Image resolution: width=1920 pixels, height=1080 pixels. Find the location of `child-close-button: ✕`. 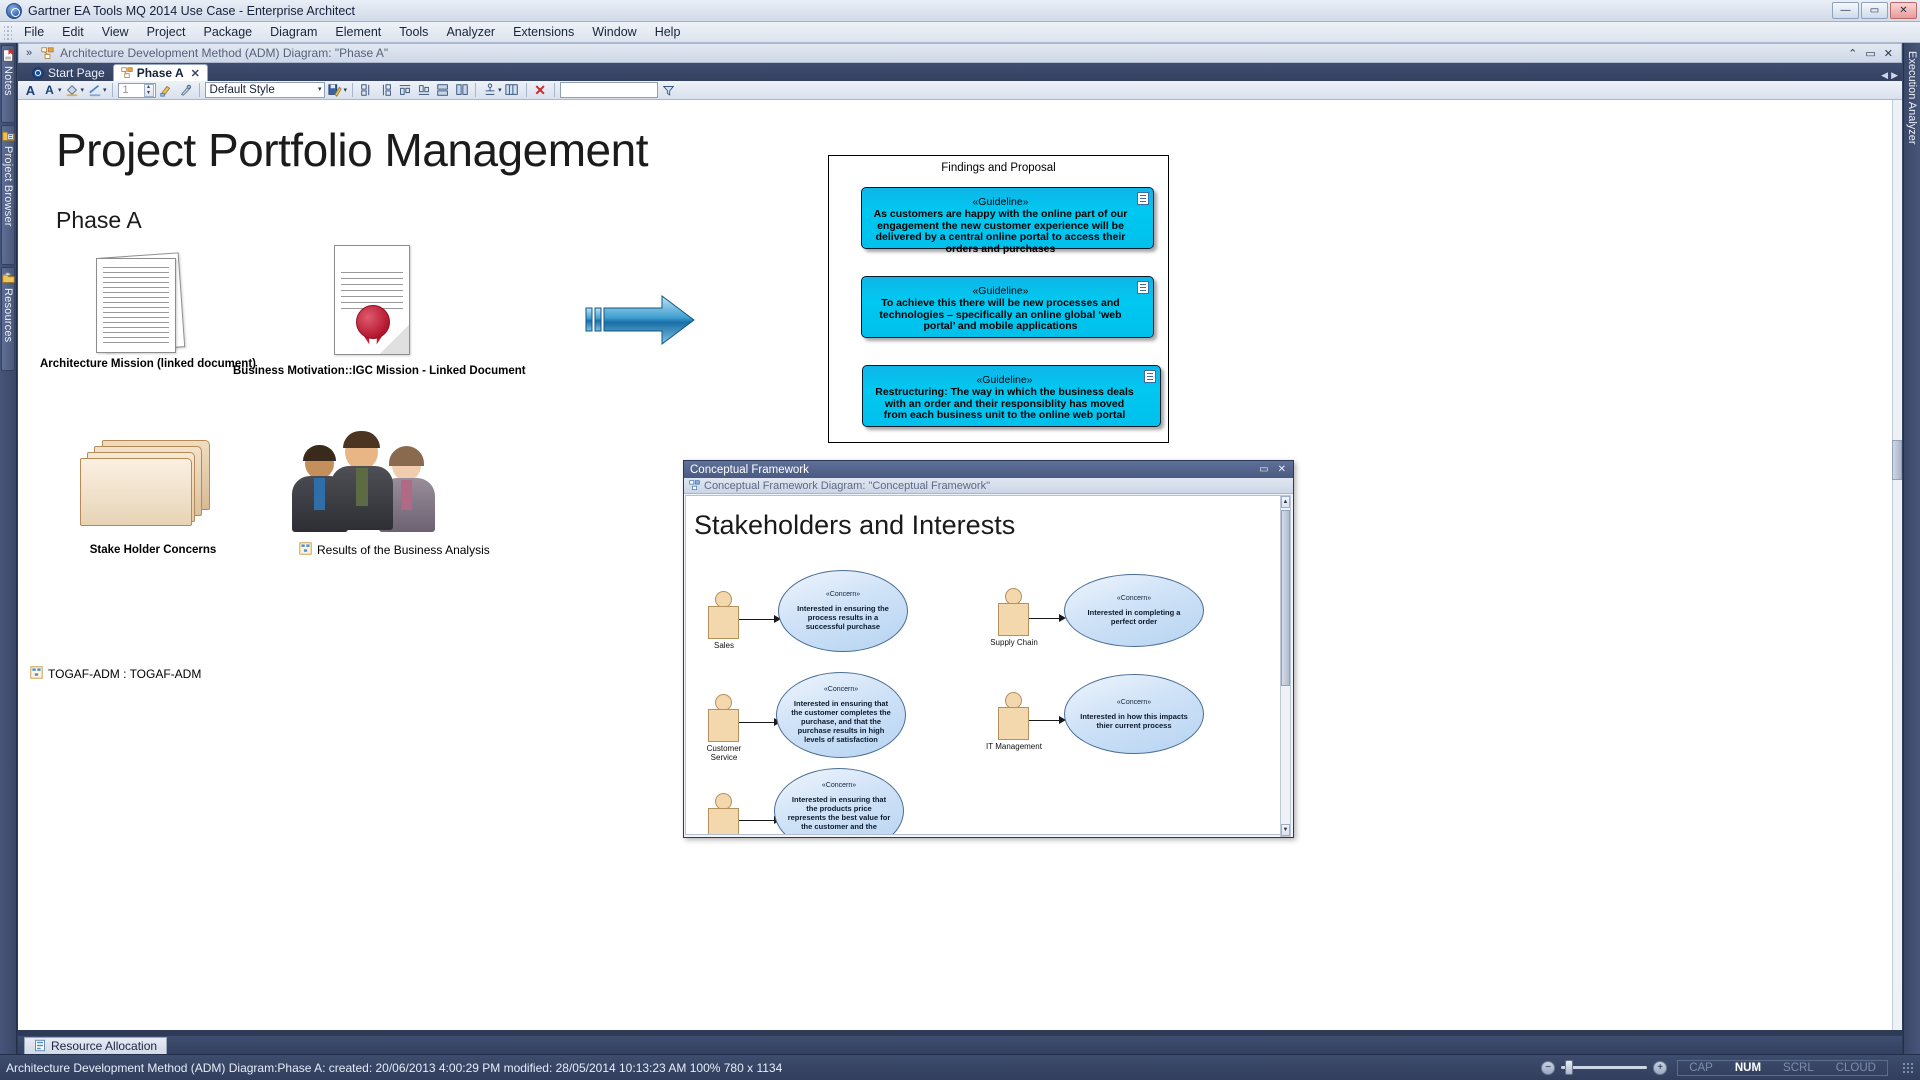

child-close-button: ✕ is located at coordinates (1282, 469).